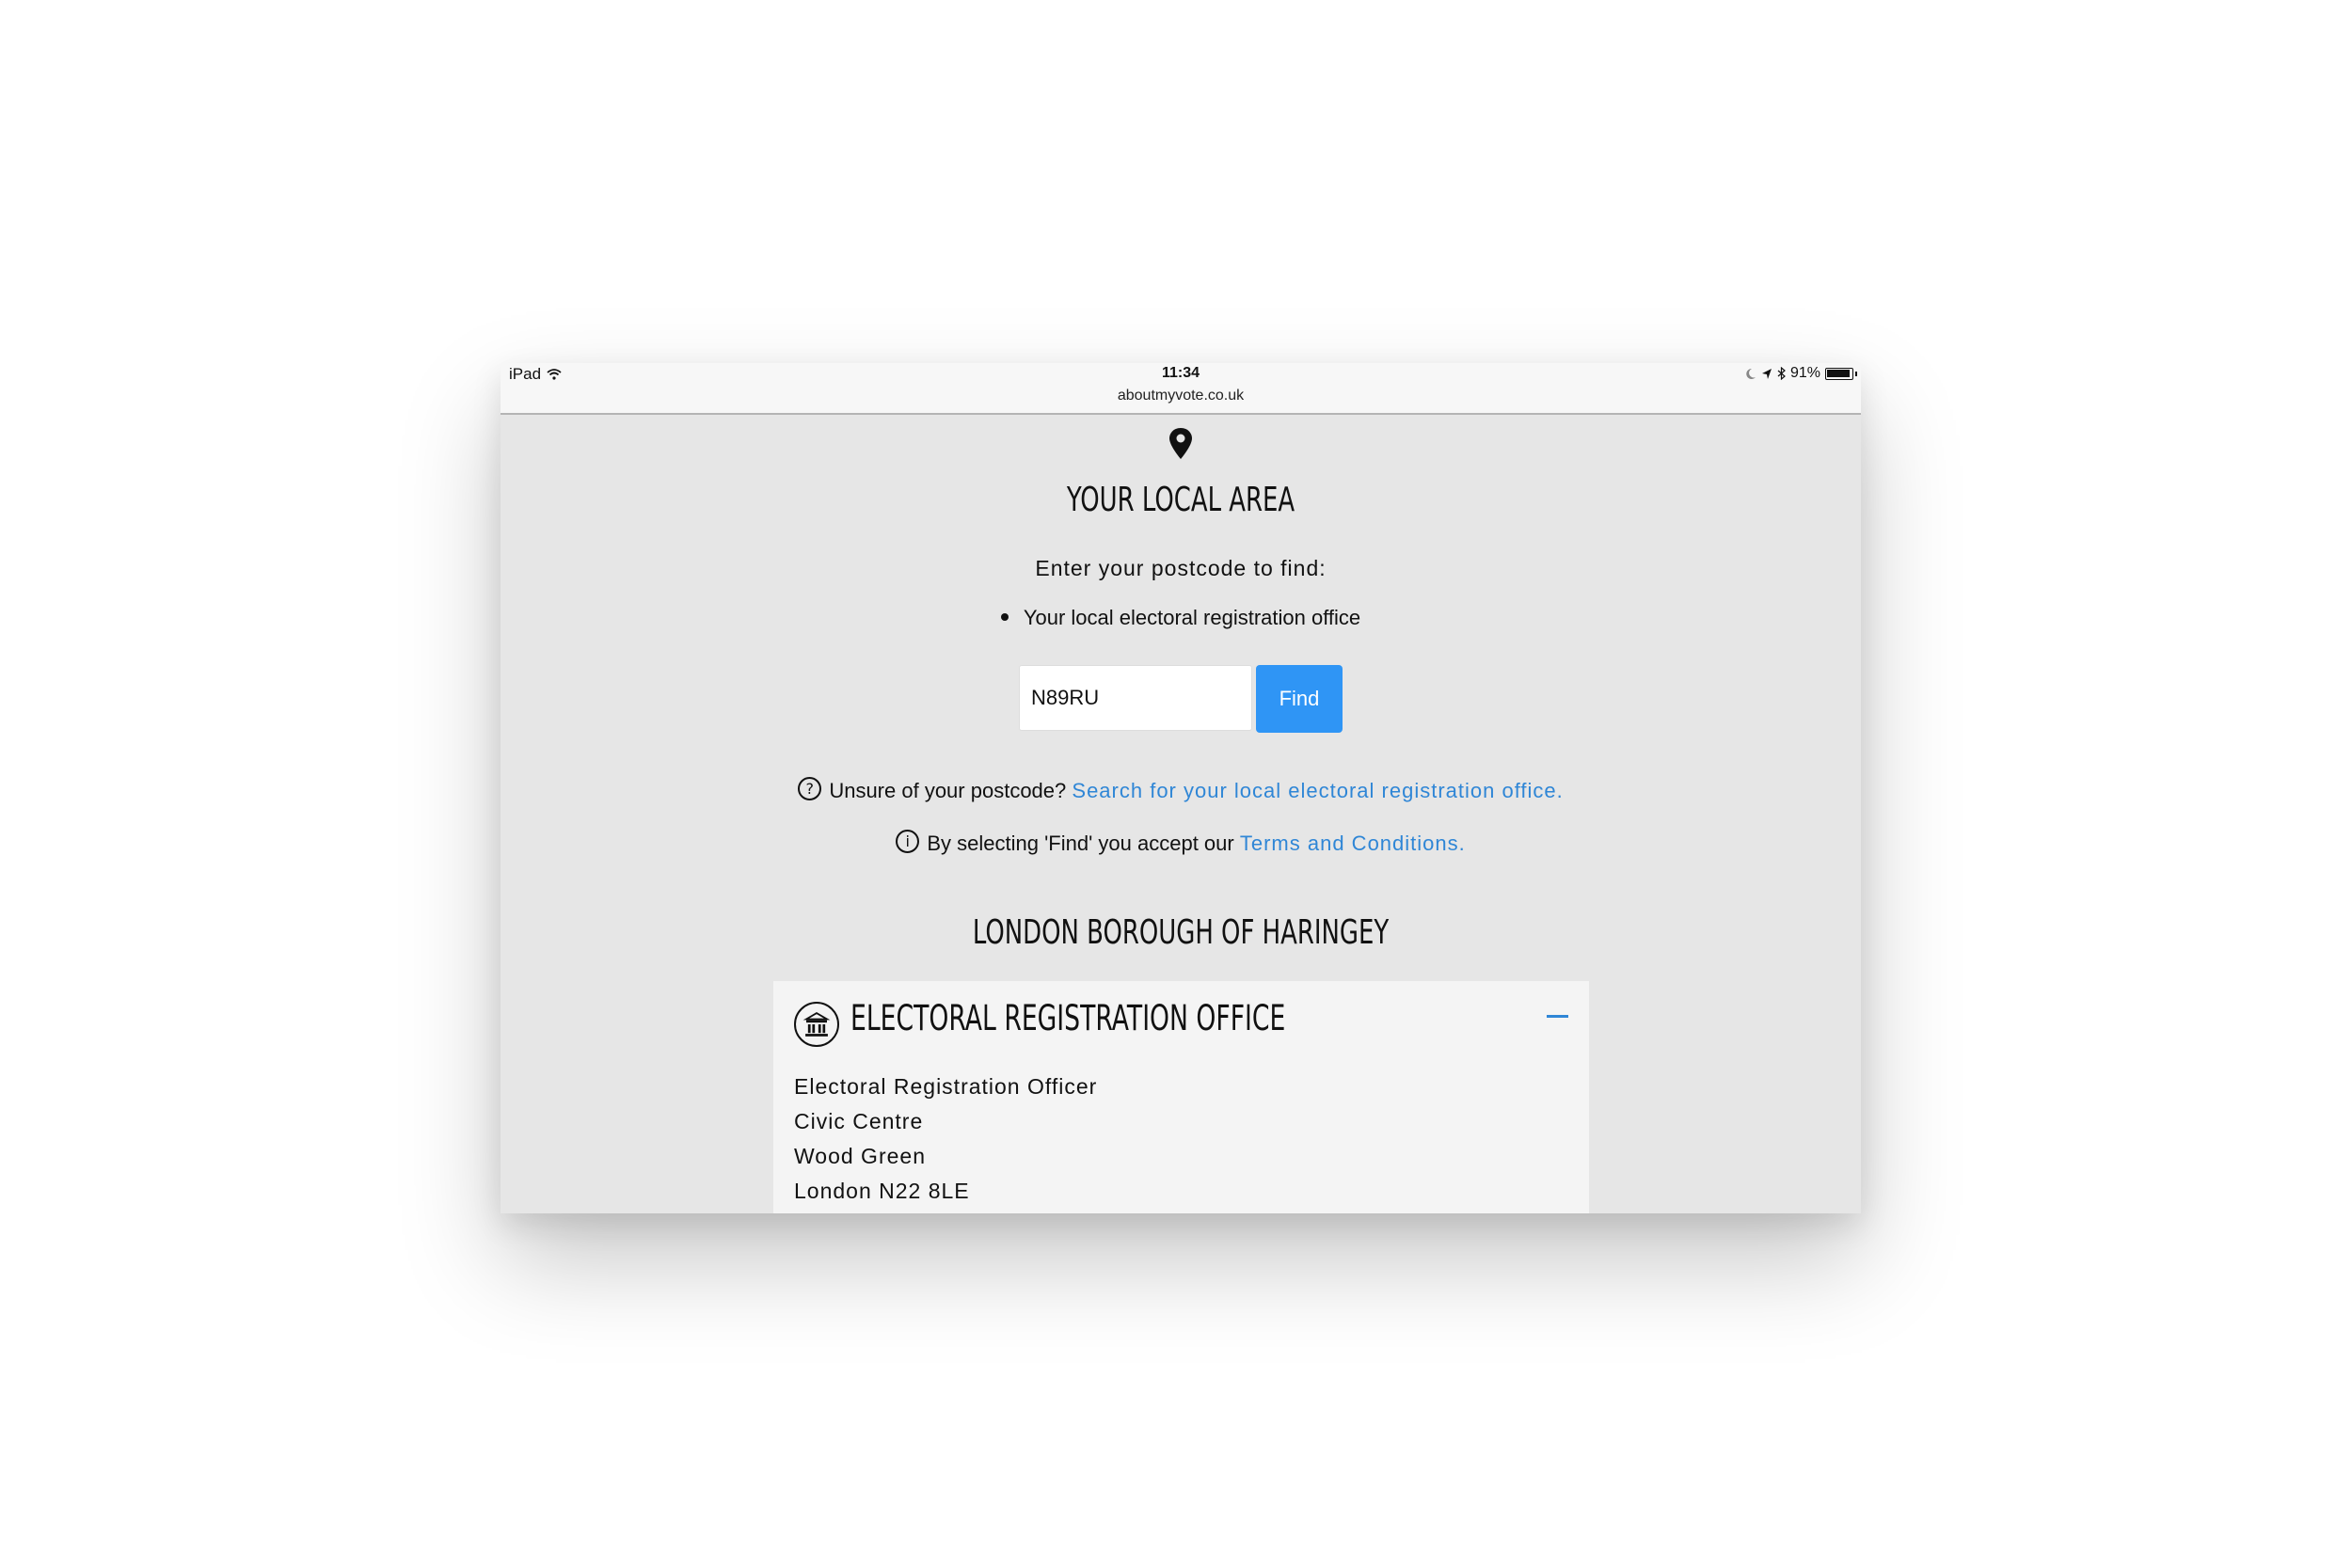 This screenshot has width=2352, height=1568. What do you see at coordinates (860, 1156) in the screenshot?
I see `address-line: Wood Green` at bounding box center [860, 1156].